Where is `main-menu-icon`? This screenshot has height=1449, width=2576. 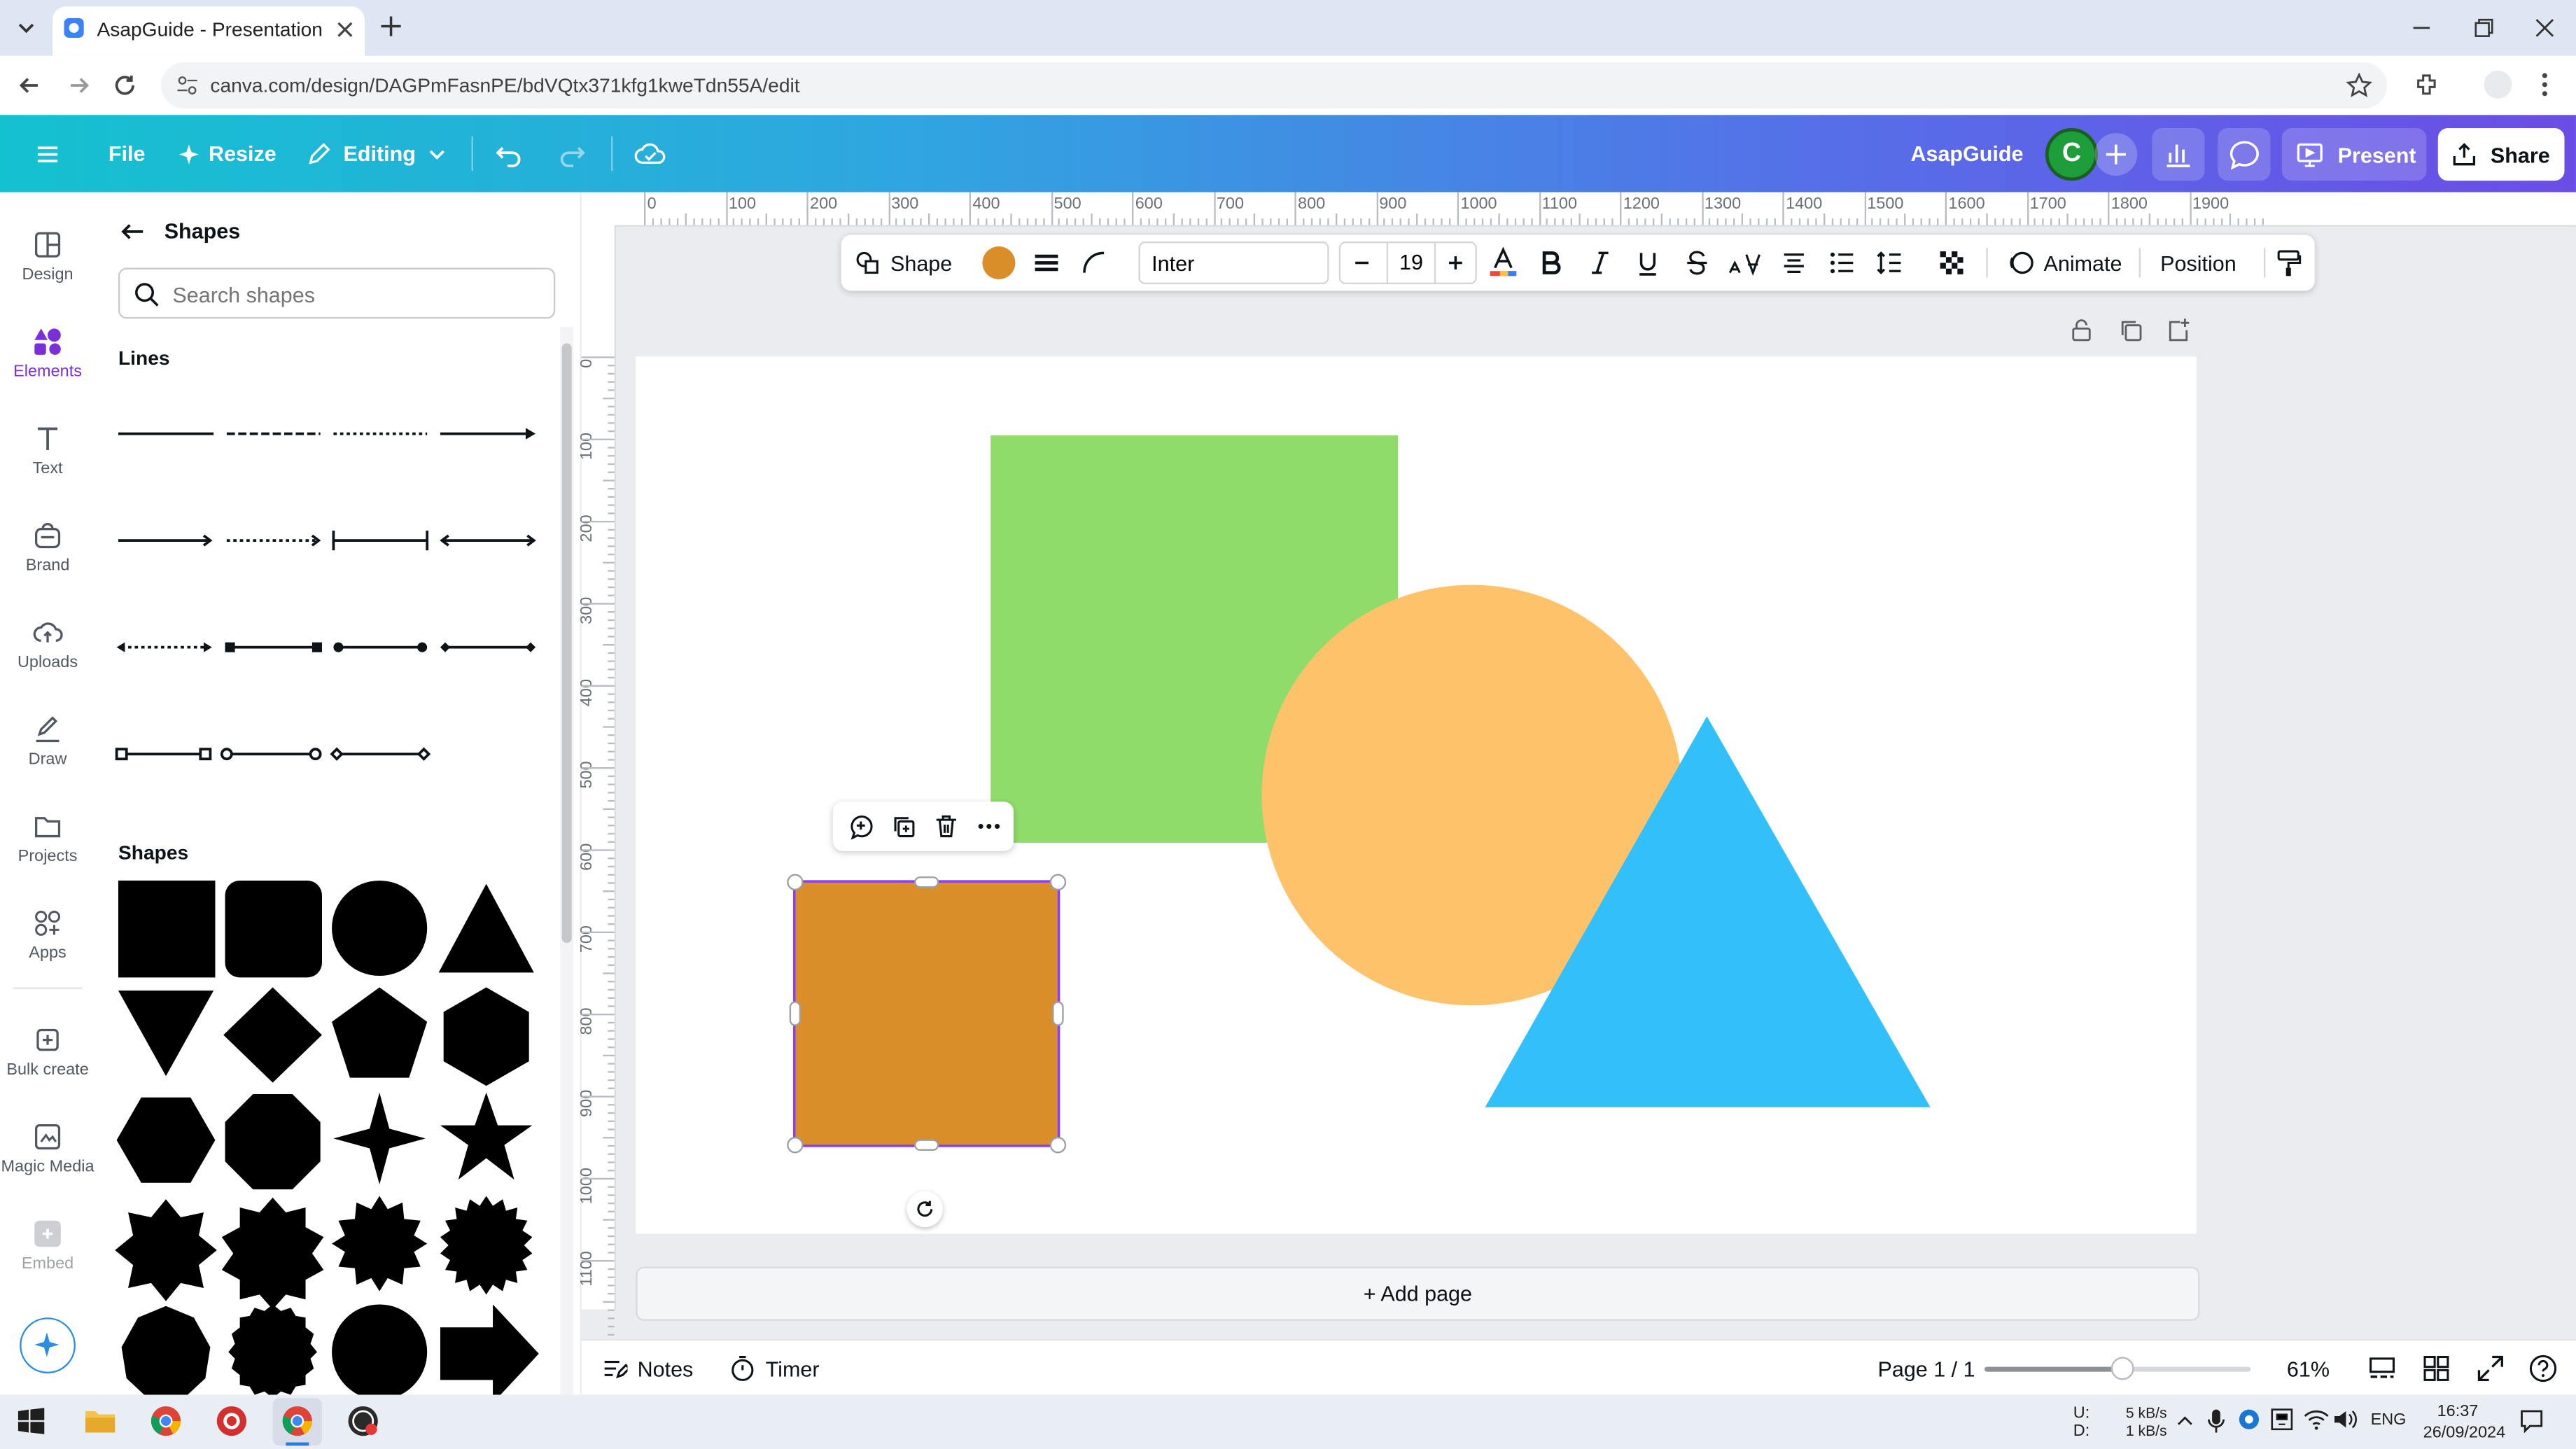
main-menu-icon is located at coordinates (47, 153).